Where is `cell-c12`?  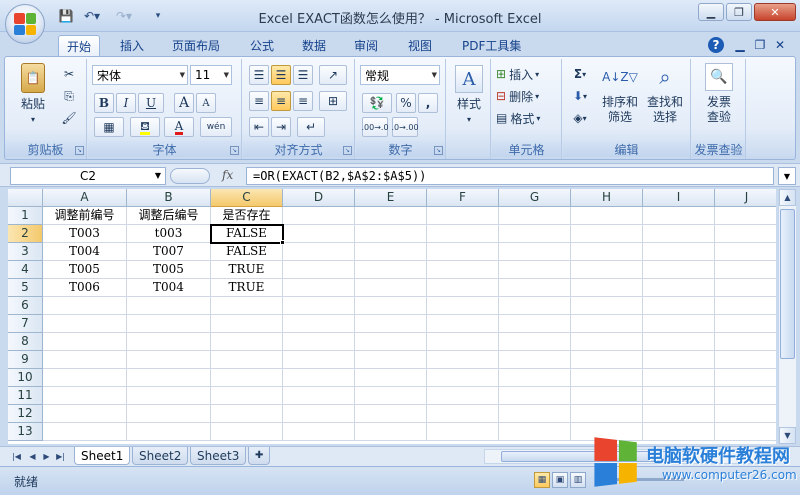 cell-c12 is located at coordinates (247, 414).